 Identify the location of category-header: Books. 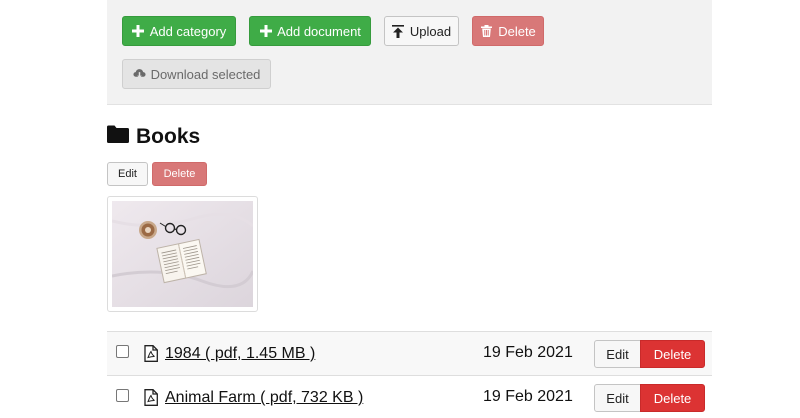
(153, 137).